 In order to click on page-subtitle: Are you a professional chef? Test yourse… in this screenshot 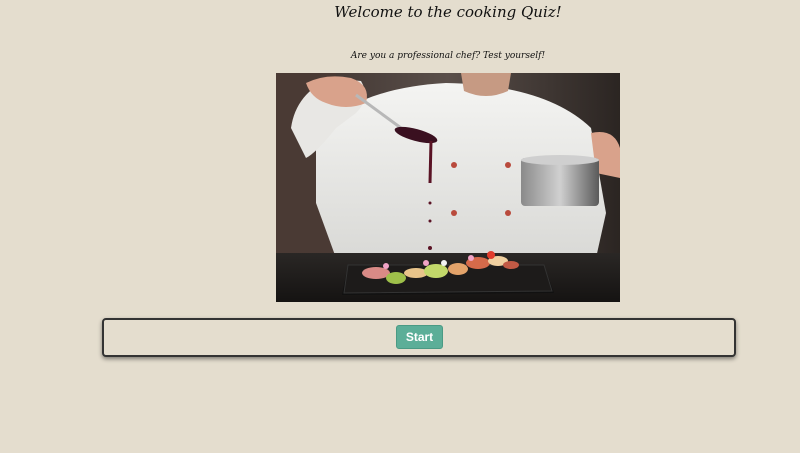, I will do `click(448, 56)`.